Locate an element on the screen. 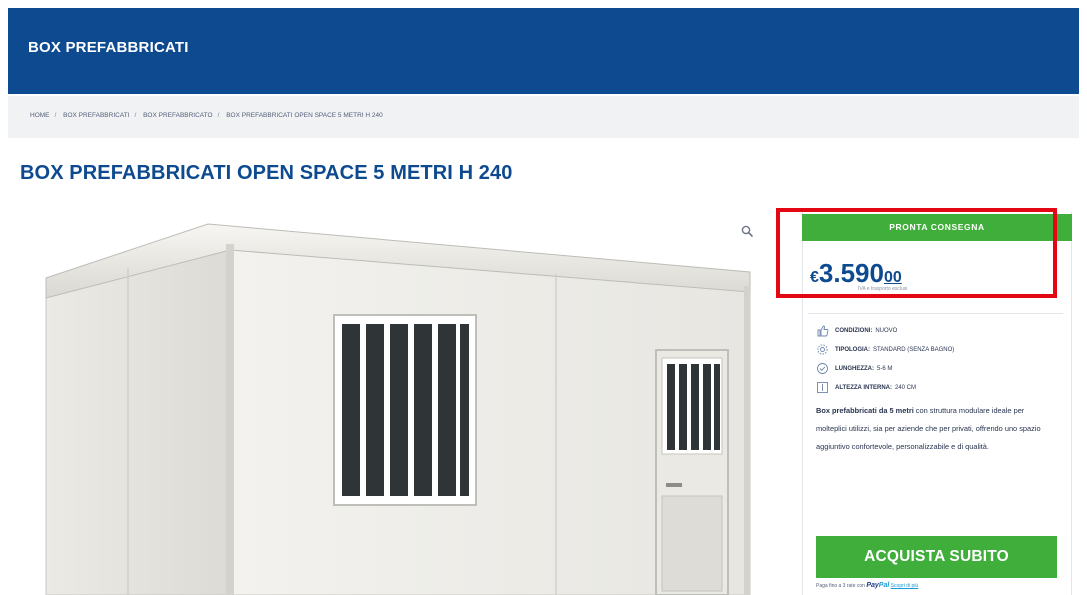 The height and width of the screenshot is (595, 1087). highlight-box is located at coordinates (916, 253).